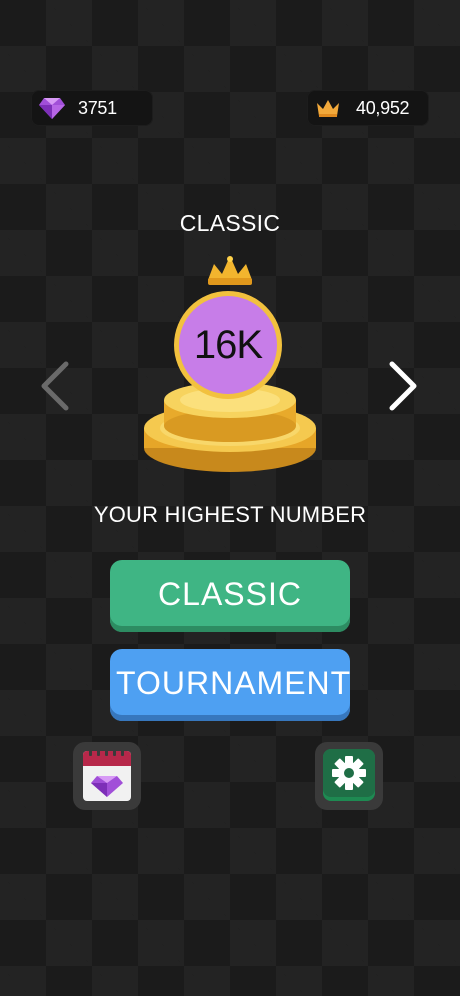  Describe the element at coordinates (230, 514) in the screenshot. I see `best-score-label: YOUR HIGHEST NUMBER` at that location.